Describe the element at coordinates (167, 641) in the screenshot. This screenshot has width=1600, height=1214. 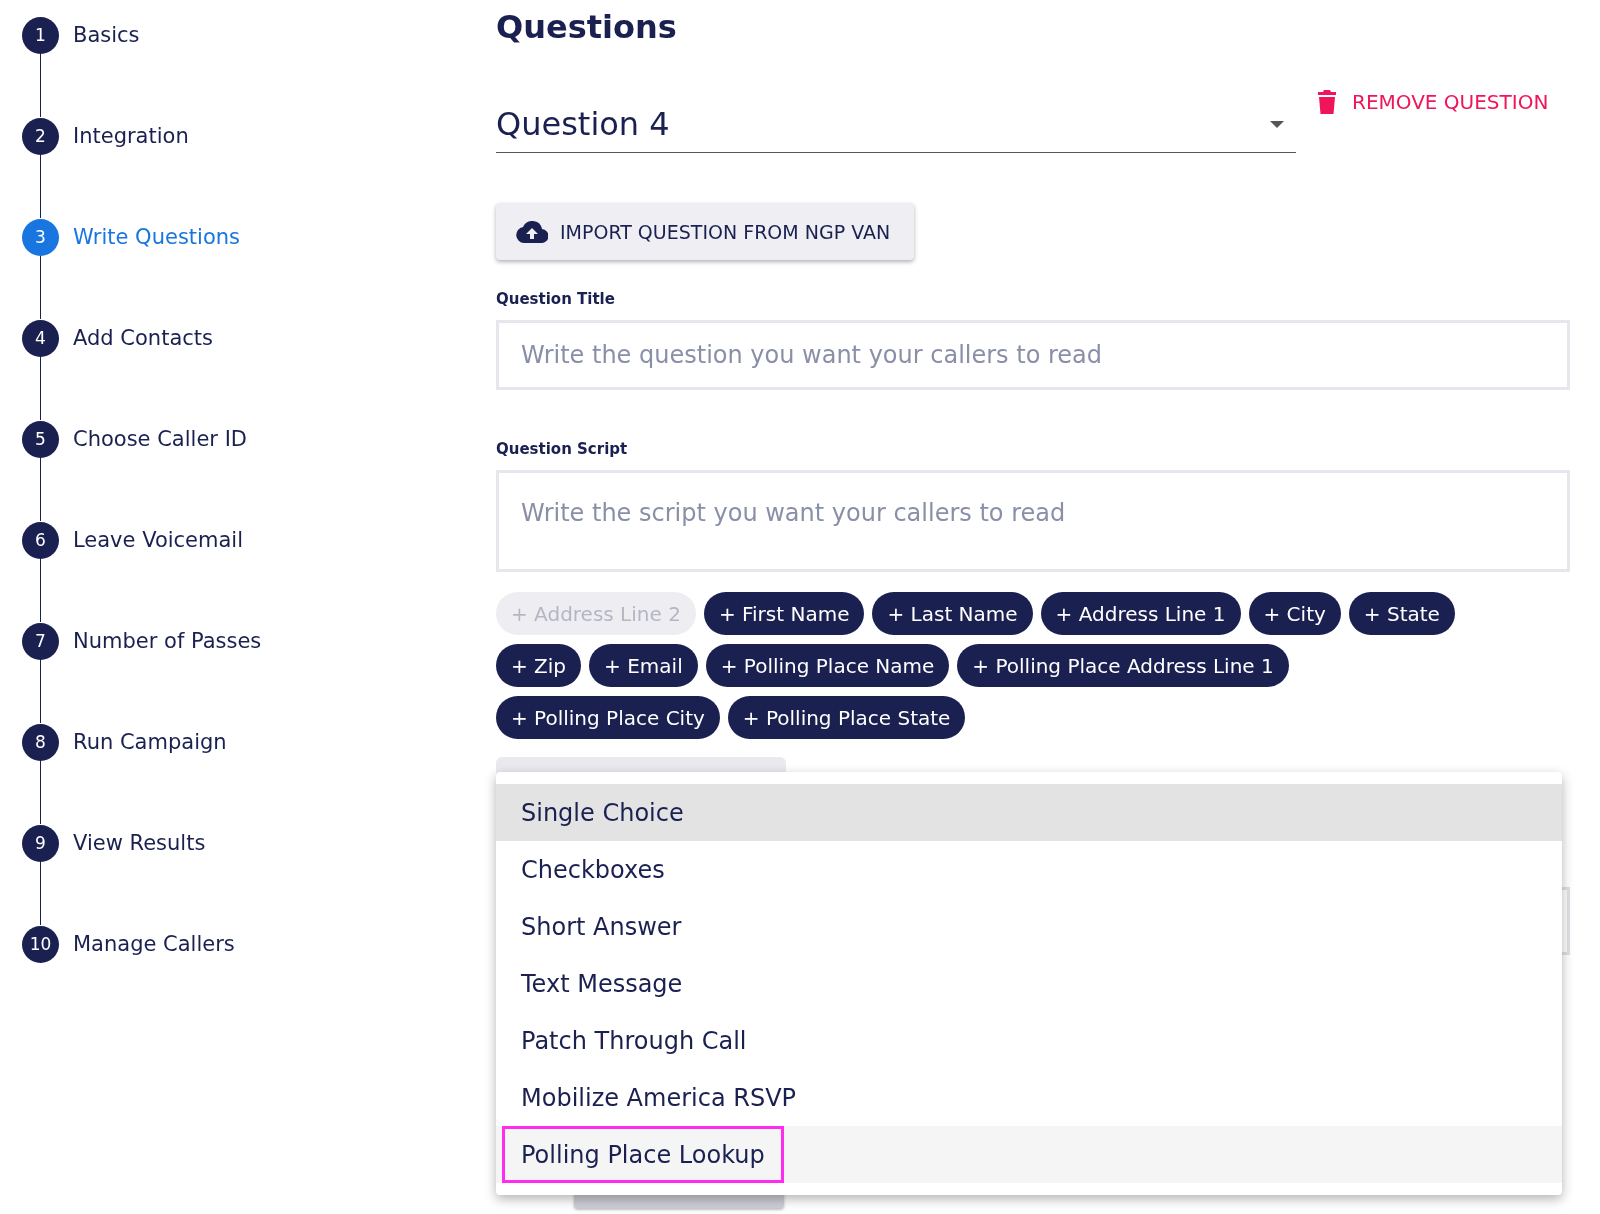
I see `step-label: Number of Passes` at that location.